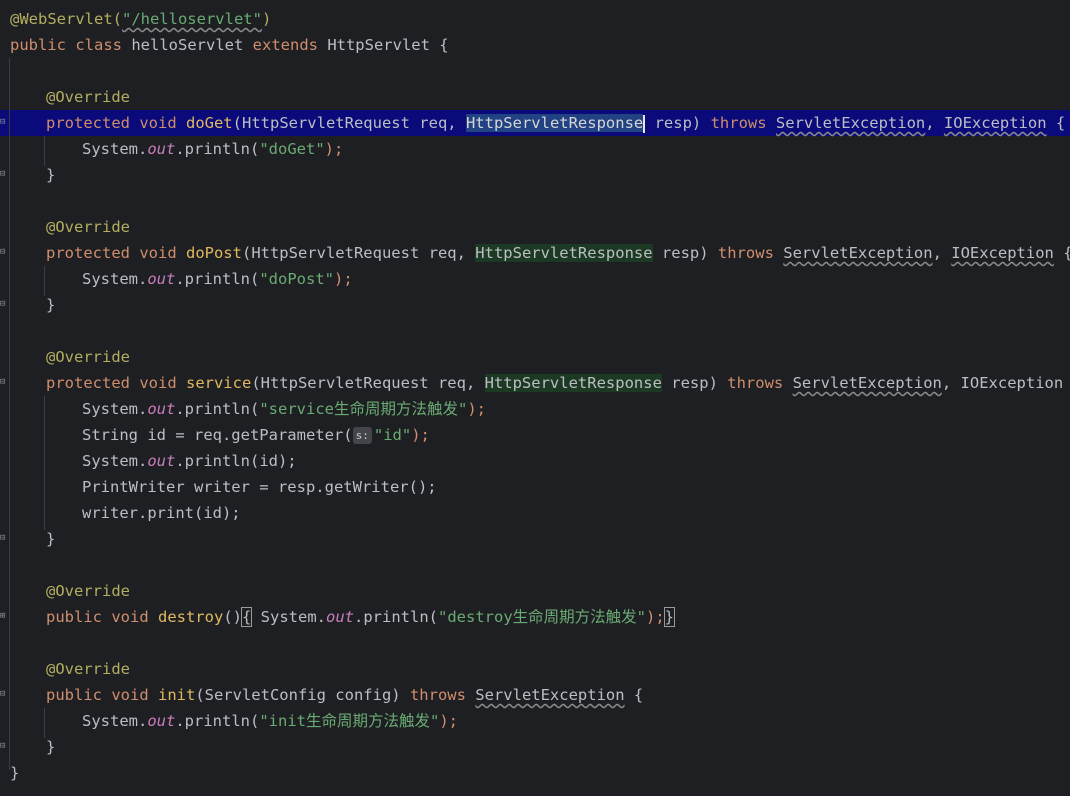  I want to click on method-name: service, so click(218, 383).